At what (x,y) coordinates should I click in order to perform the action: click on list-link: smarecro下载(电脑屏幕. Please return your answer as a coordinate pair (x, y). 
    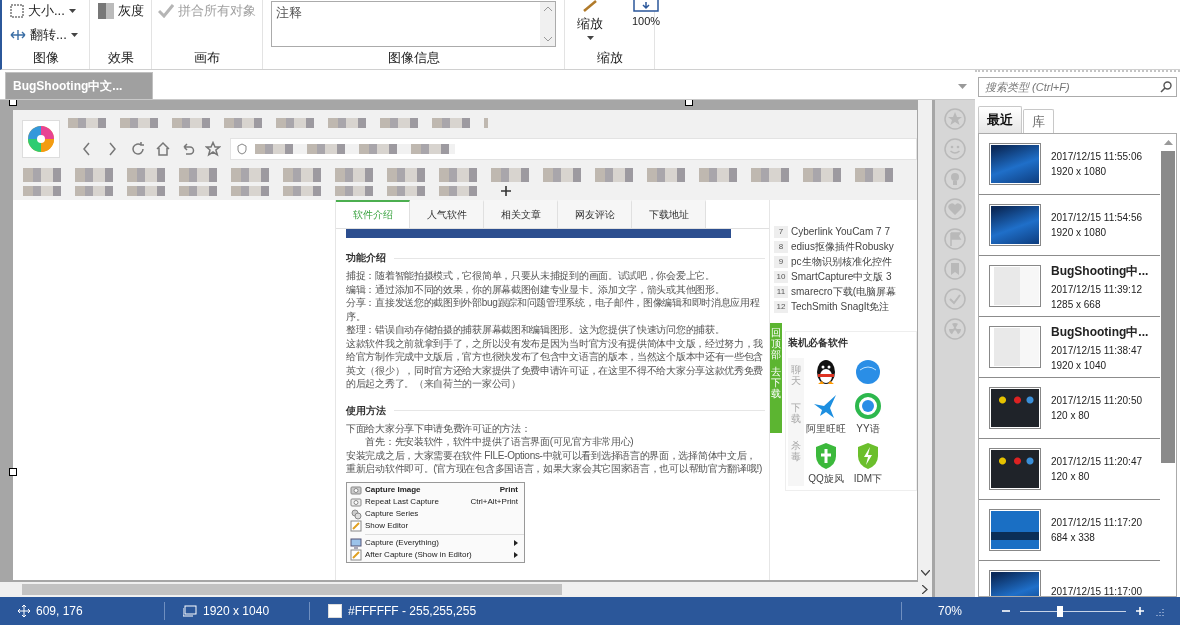
    Looking at the image, I should click on (843, 292).